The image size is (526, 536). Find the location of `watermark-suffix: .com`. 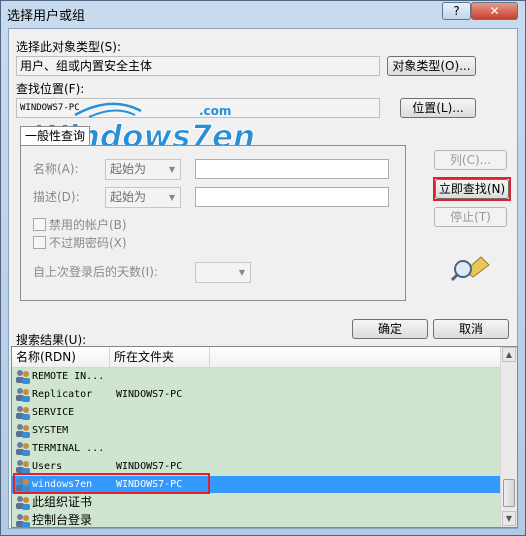

watermark-suffix: .com is located at coordinates (215, 111).